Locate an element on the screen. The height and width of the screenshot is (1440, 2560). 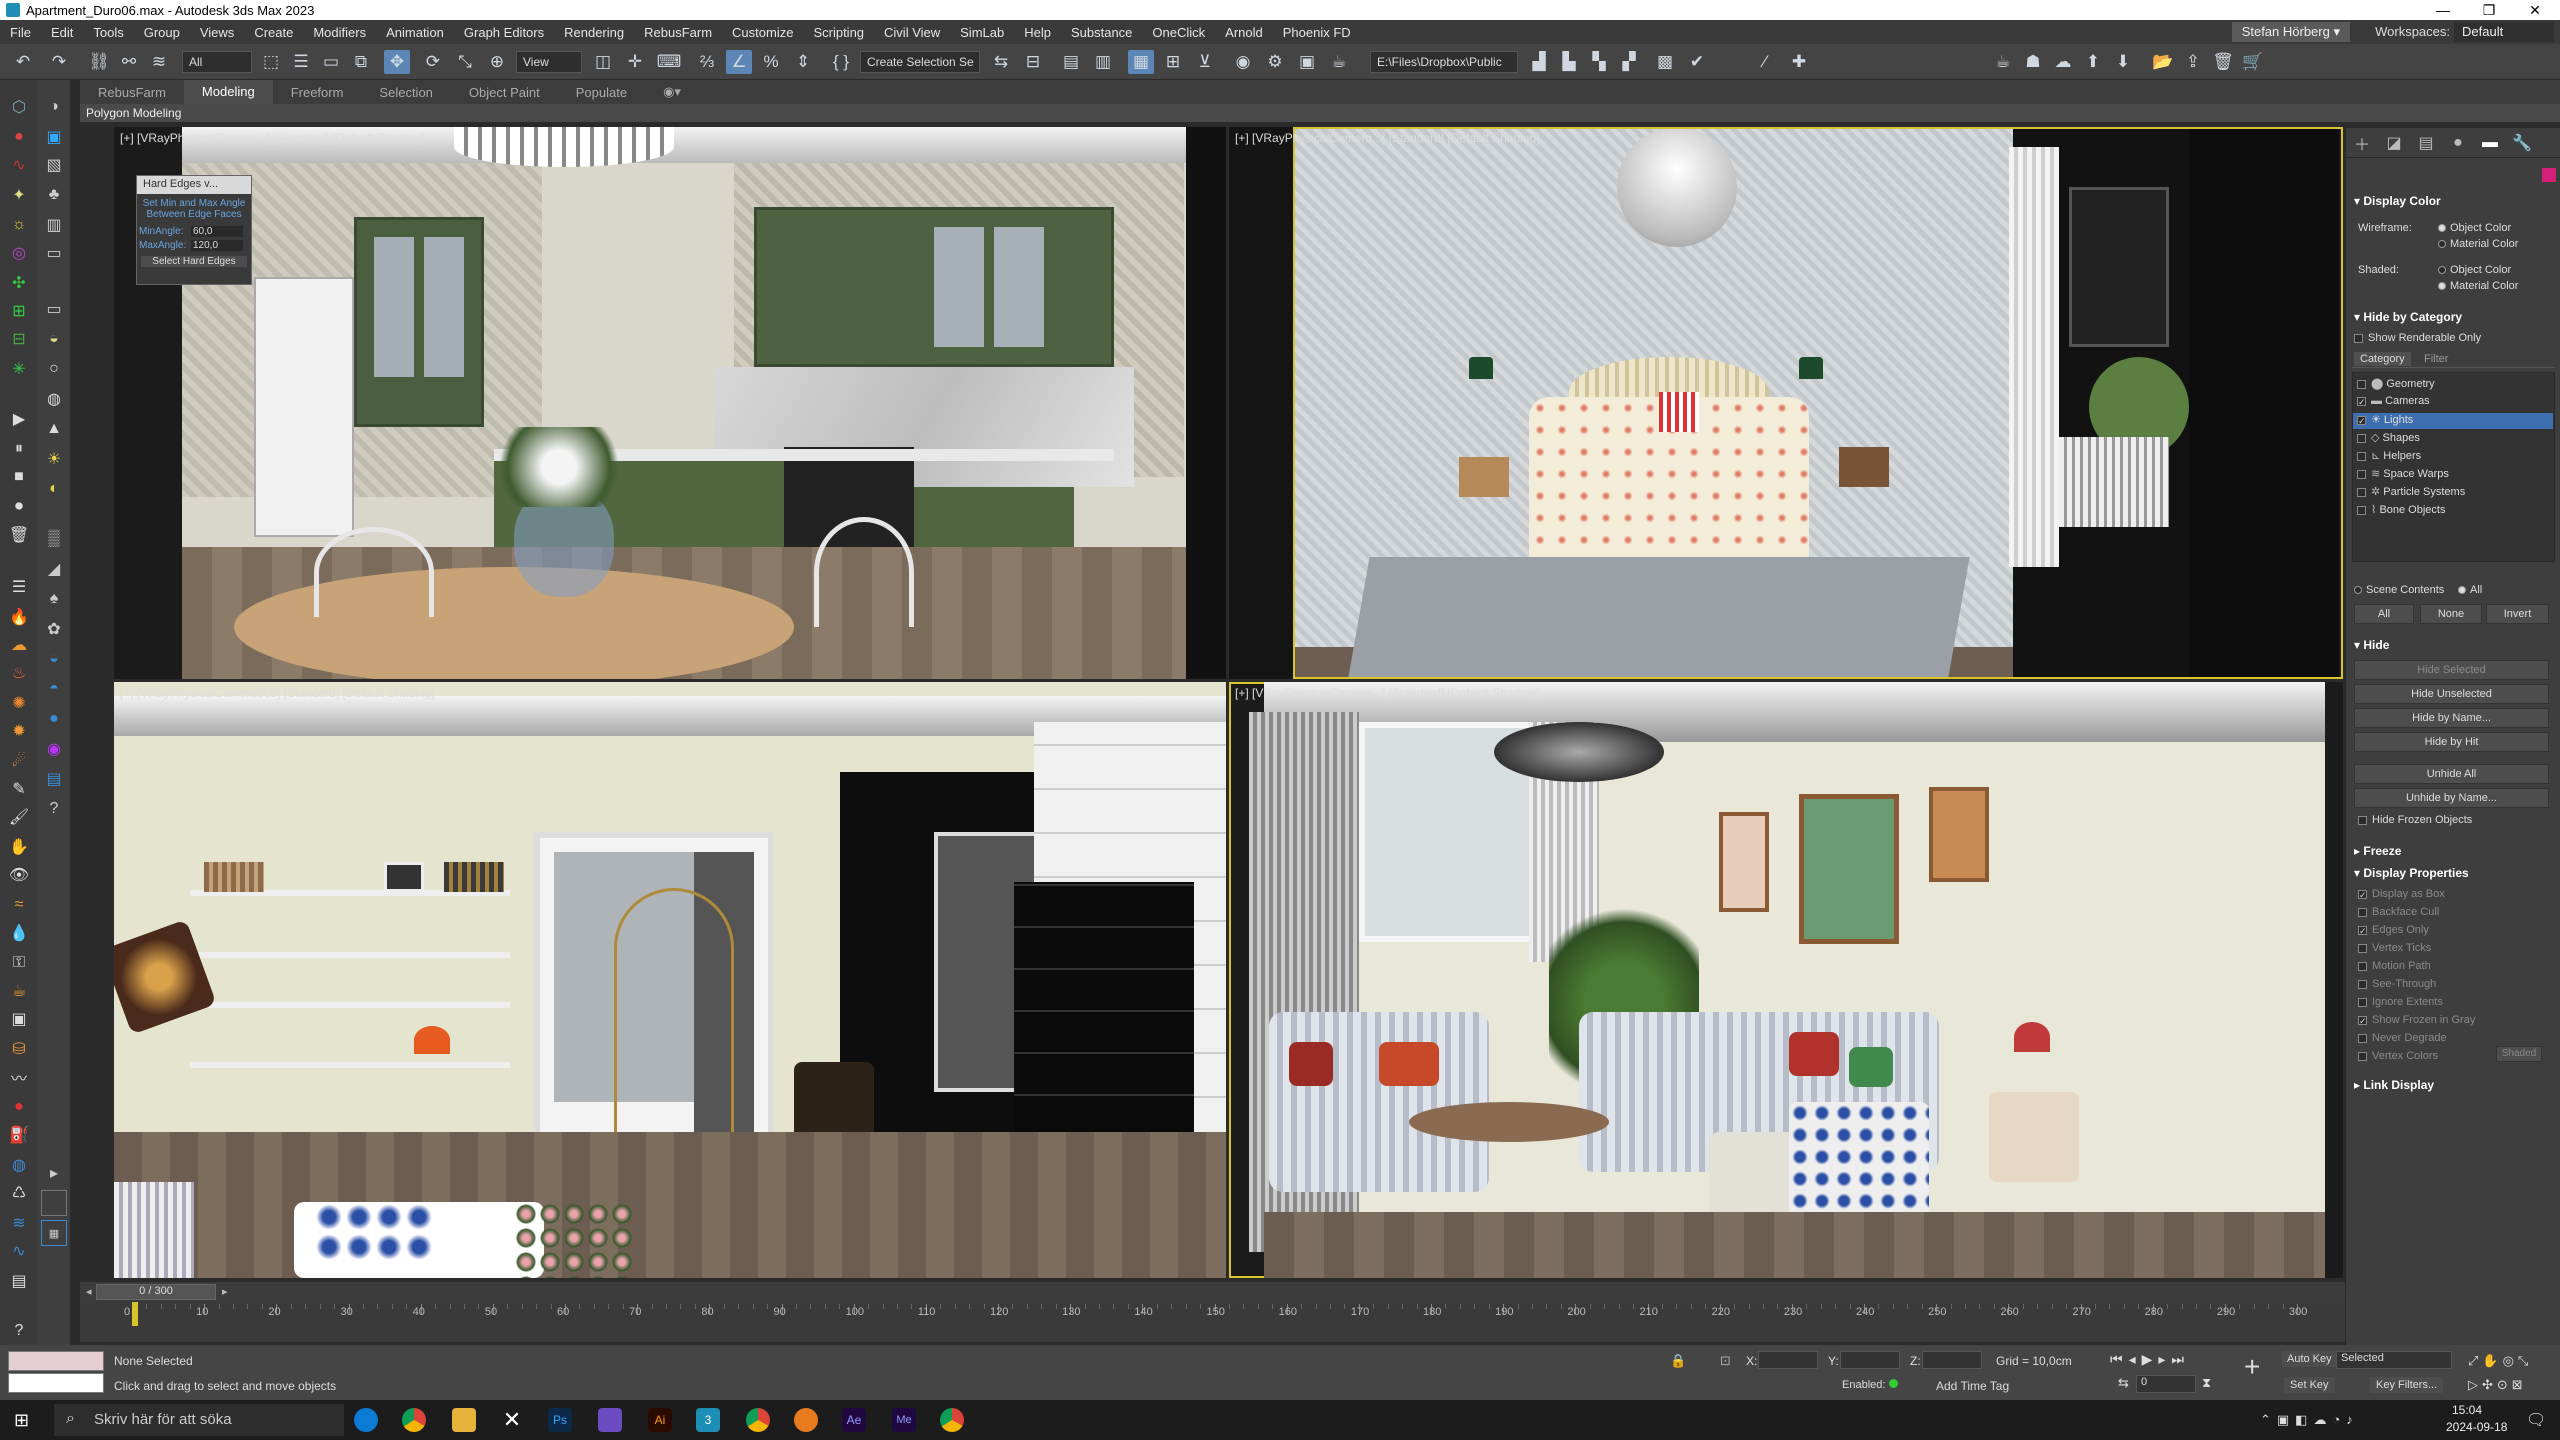
vray-check-icon: ✔ is located at coordinates (1697, 62).